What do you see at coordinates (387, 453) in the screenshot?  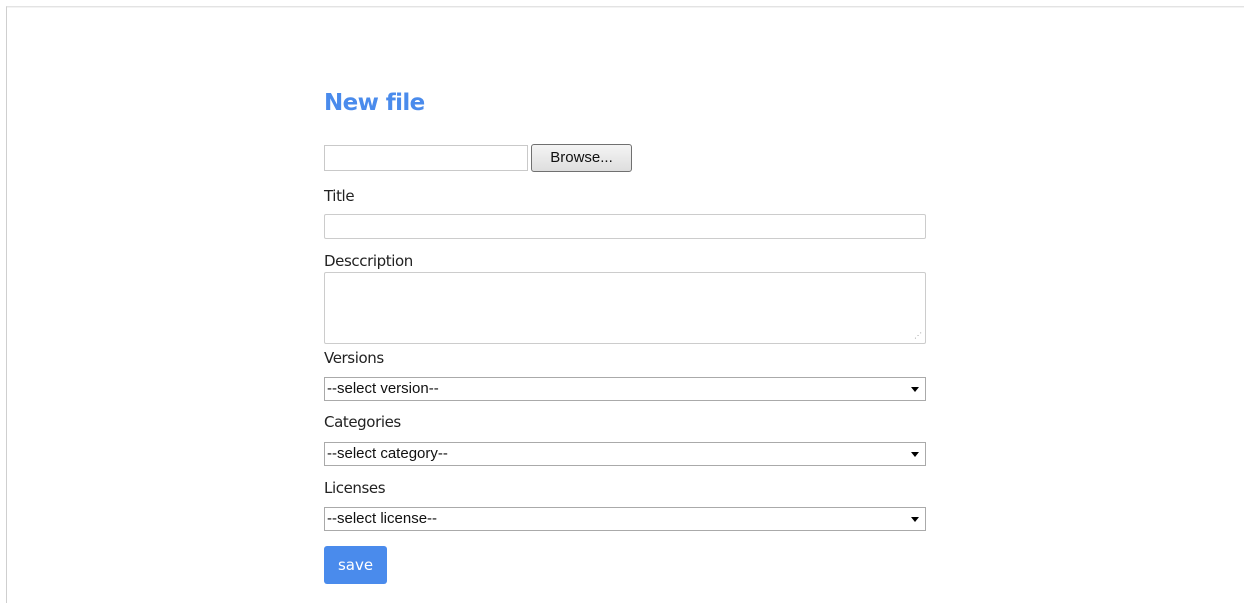 I see `categories-selected-value: --select category--` at bounding box center [387, 453].